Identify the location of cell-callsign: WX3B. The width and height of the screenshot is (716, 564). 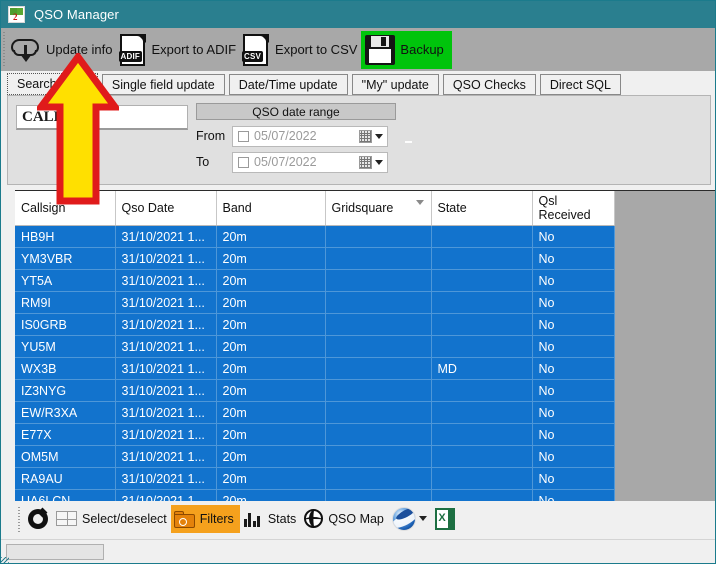
(65, 368).